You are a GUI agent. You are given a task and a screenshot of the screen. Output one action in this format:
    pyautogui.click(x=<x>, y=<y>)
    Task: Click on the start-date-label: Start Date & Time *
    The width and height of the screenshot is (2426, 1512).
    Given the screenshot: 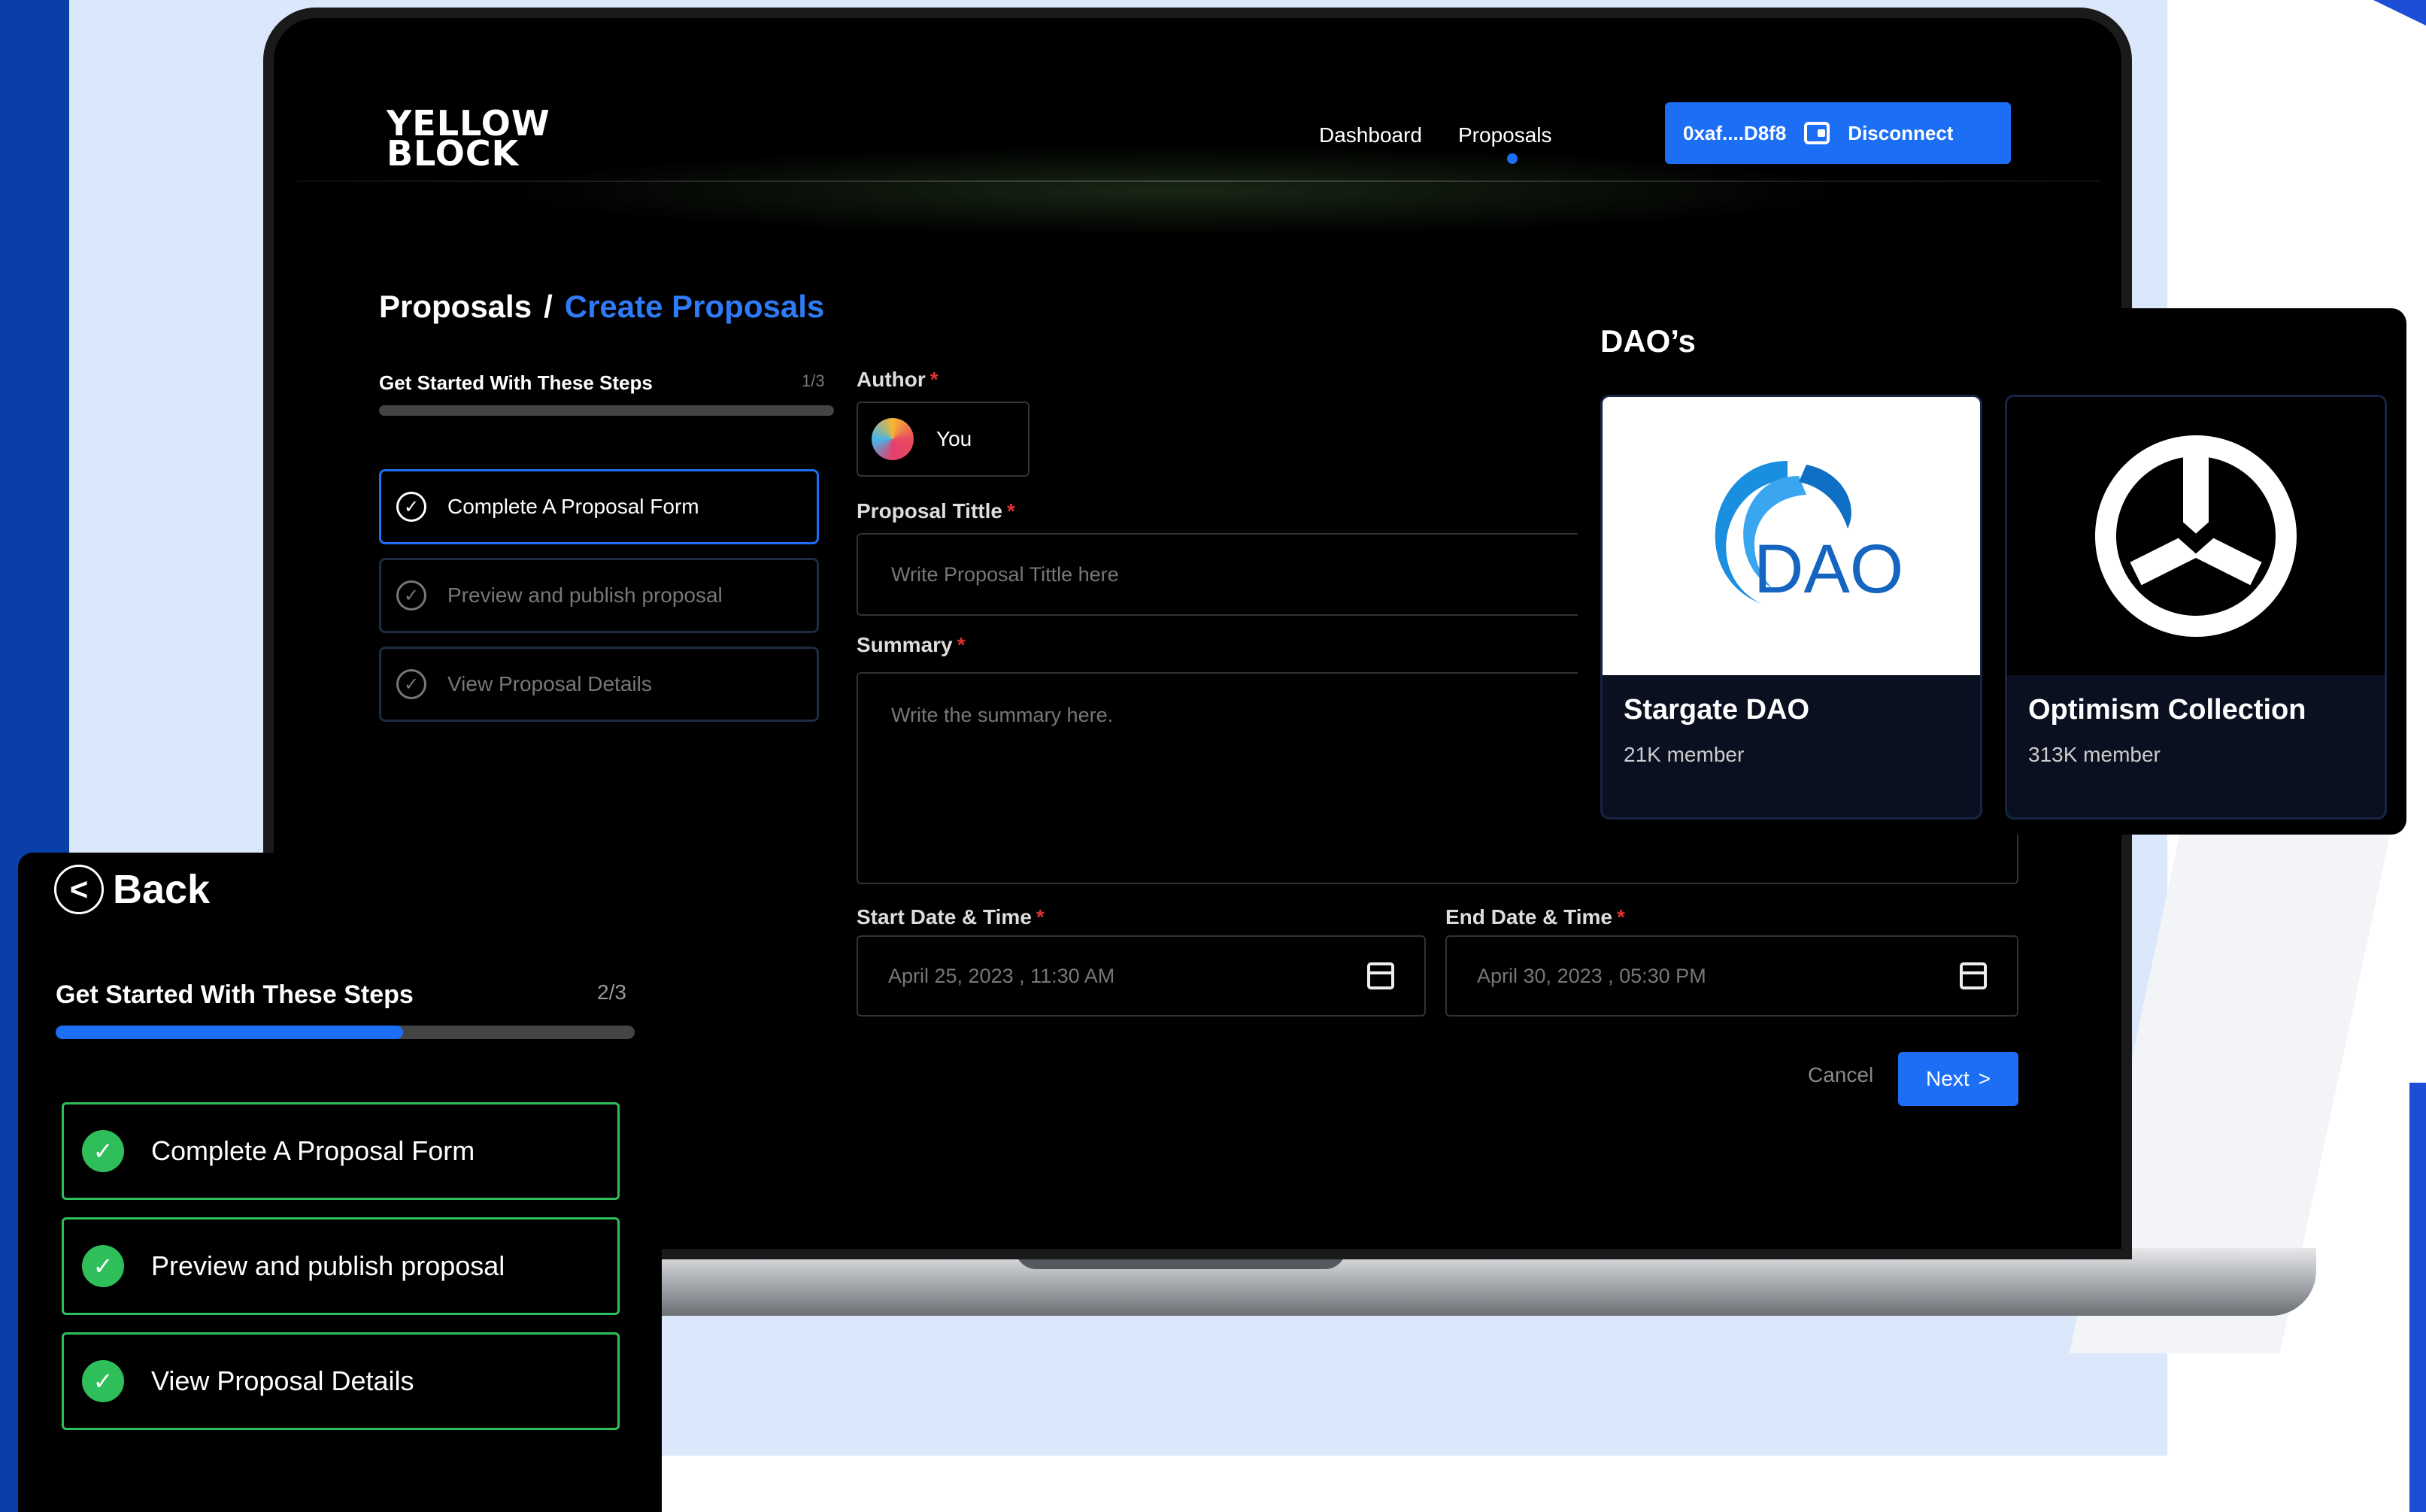 What is the action you would take?
    pyautogui.click(x=951, y=917)
    